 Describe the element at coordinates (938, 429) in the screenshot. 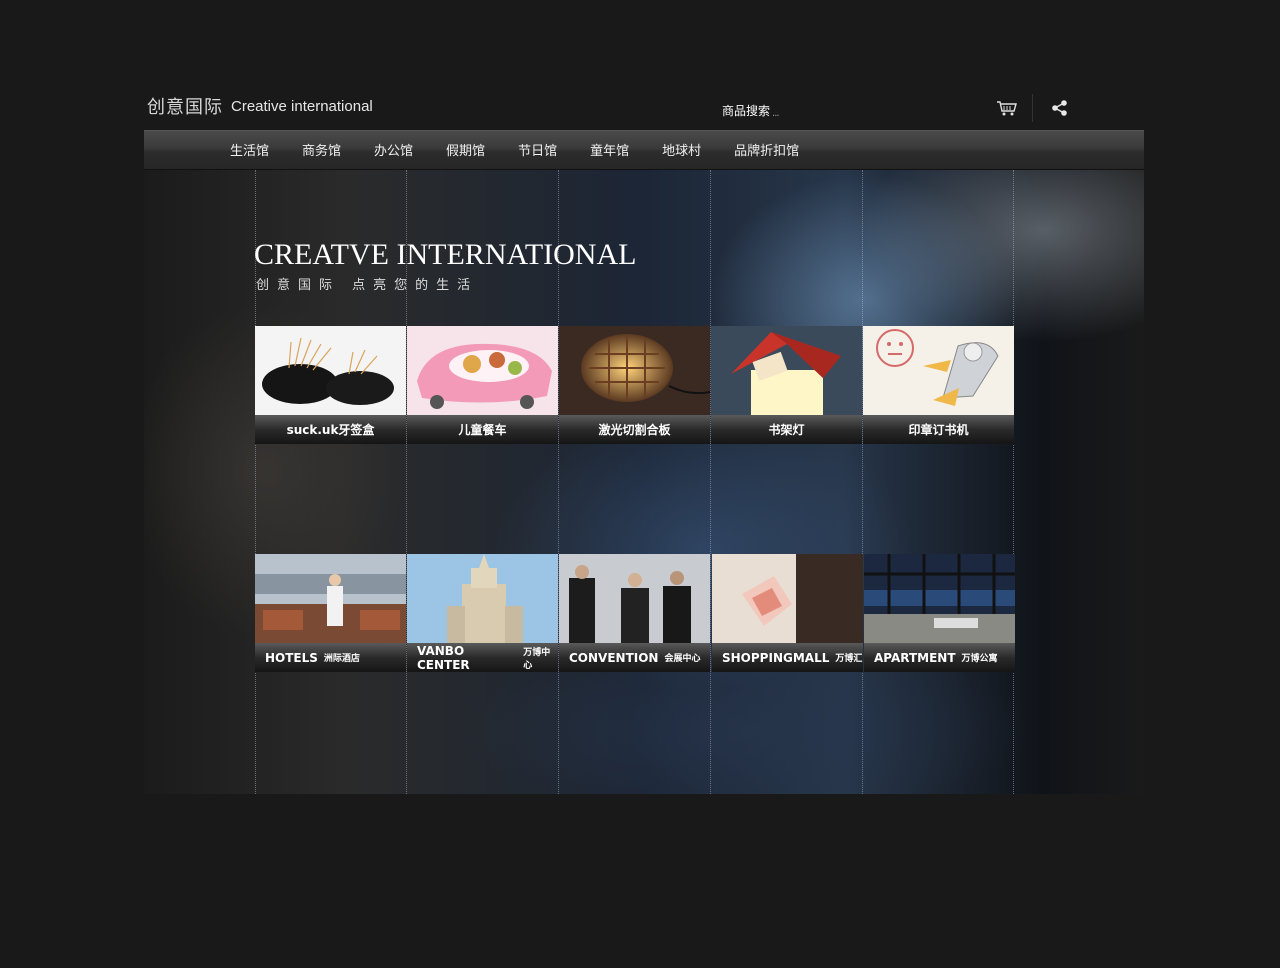

I see `product-caption: 印章订书机` at that location.